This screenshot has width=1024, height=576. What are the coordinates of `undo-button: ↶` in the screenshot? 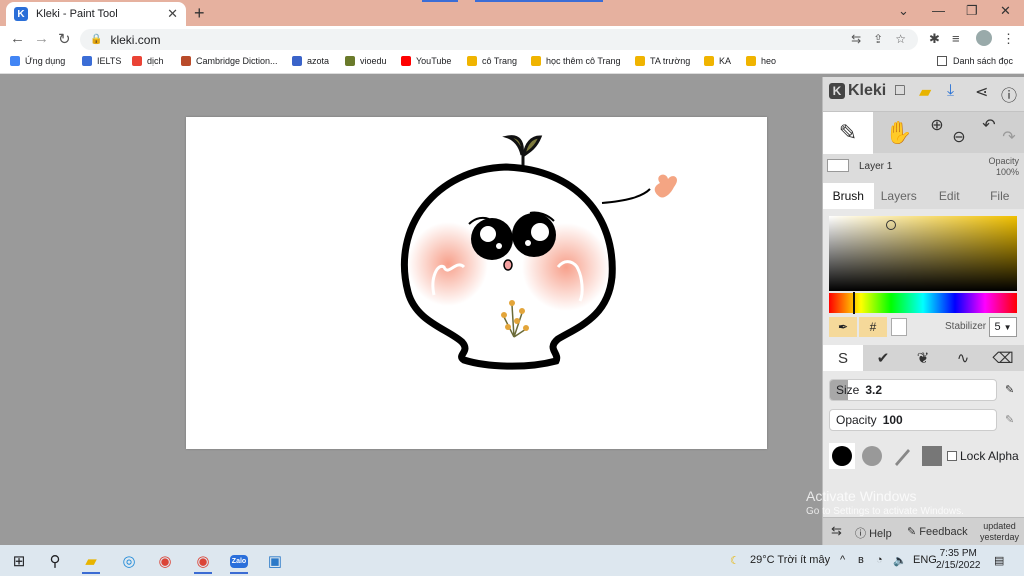 It's located at (989, 125).